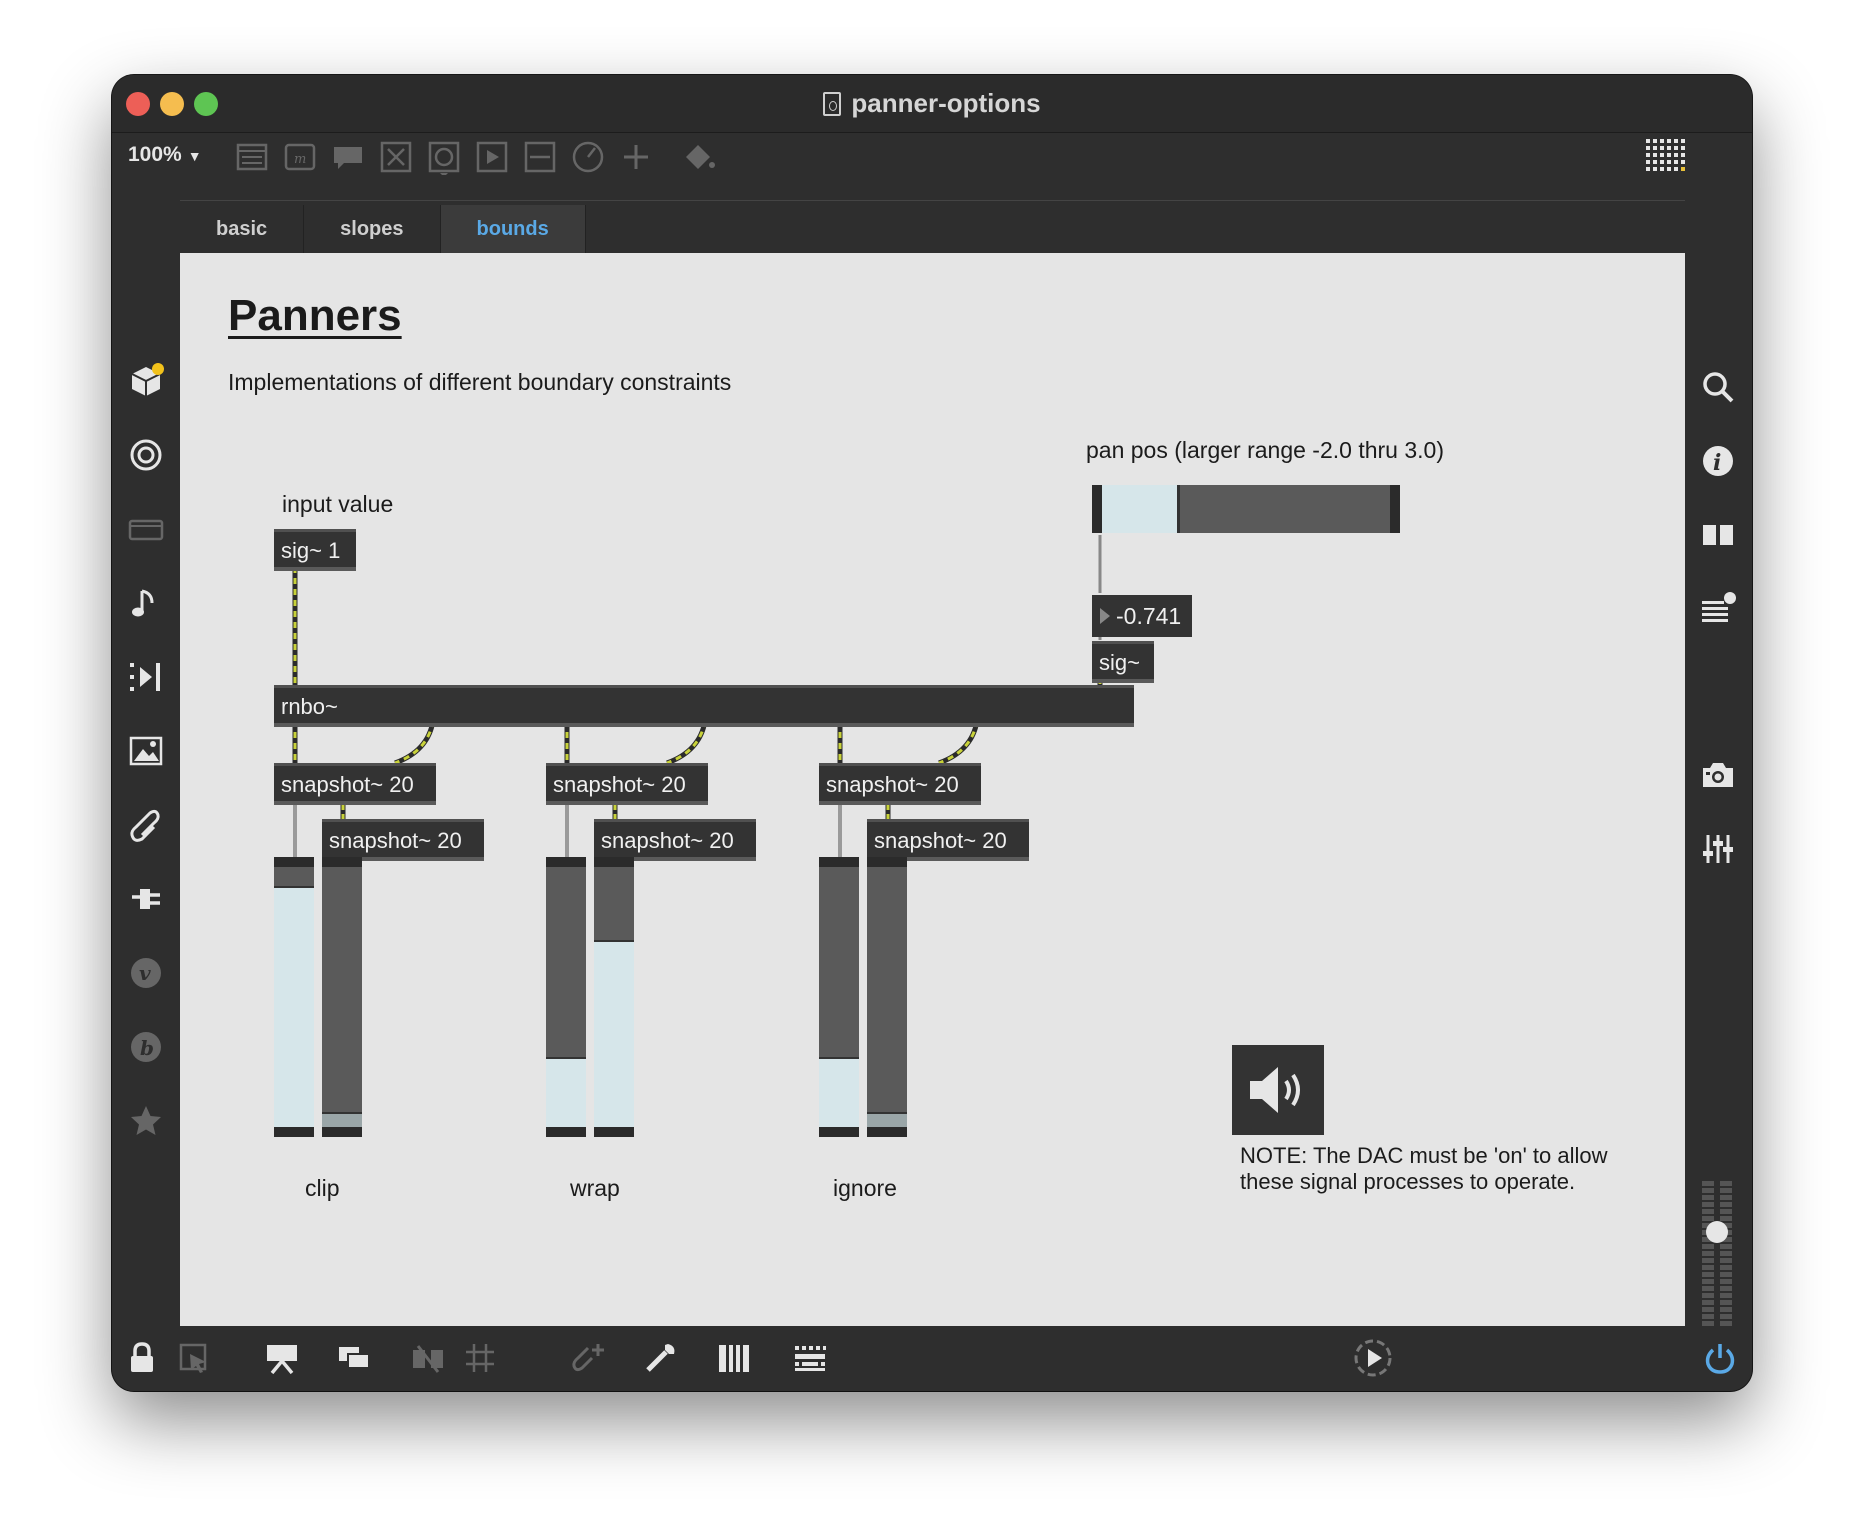 The height and width of the screenshot is (1540, 1864). I want to click on ignore-right-slider, so click(887, 997).